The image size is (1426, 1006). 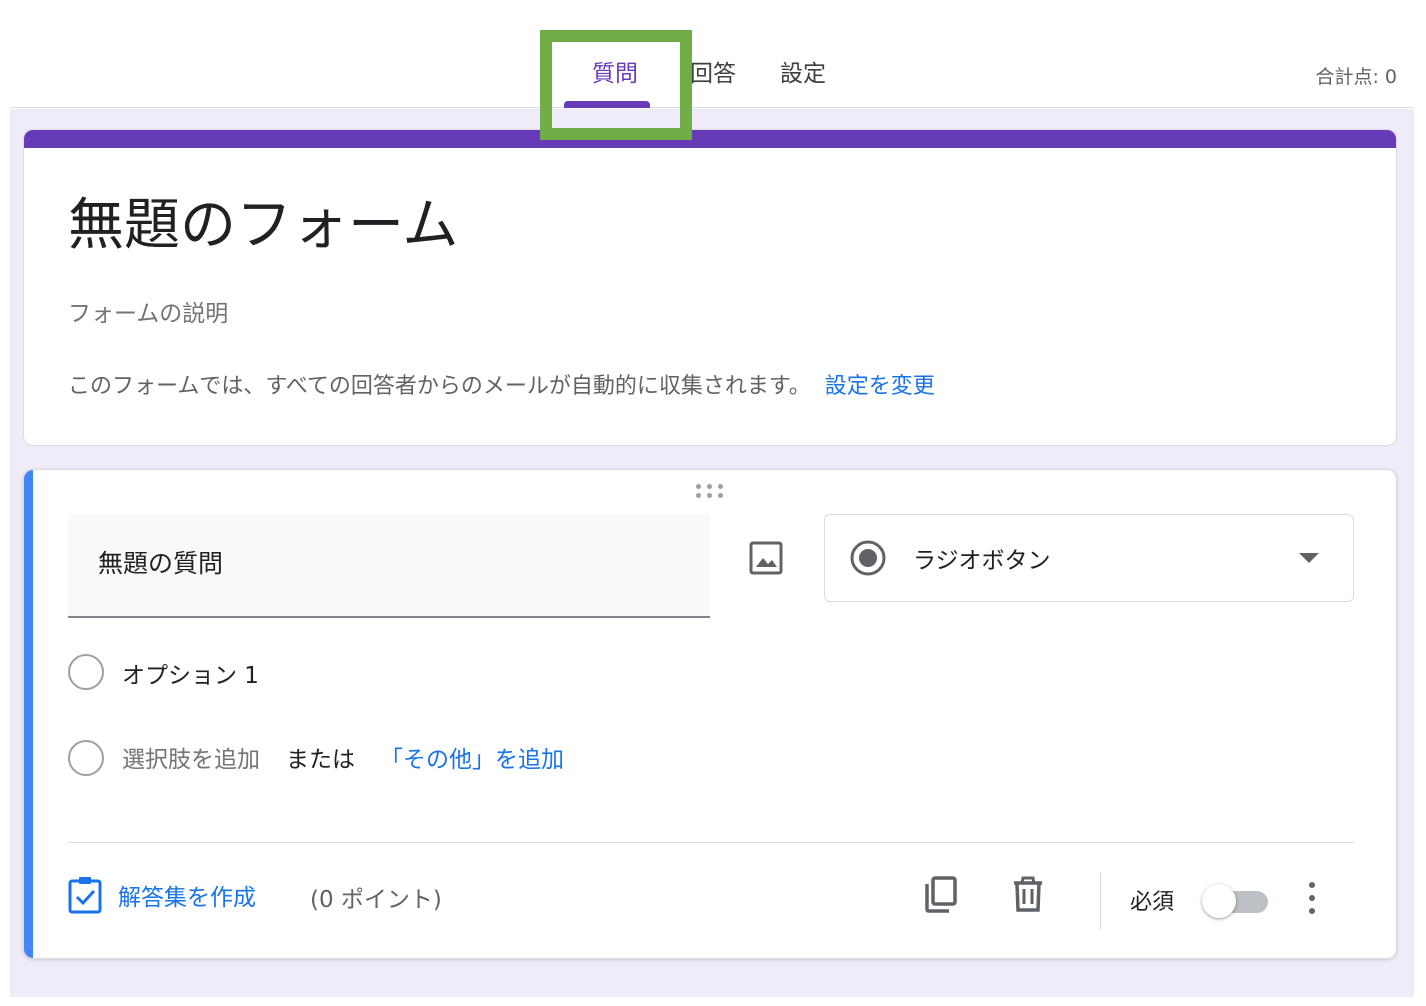 What do you see at coordinates (1089, 558) in the screenshot?
I see `question-type-dropdown: ラジオボタン` at bounding box center [1089, 558].